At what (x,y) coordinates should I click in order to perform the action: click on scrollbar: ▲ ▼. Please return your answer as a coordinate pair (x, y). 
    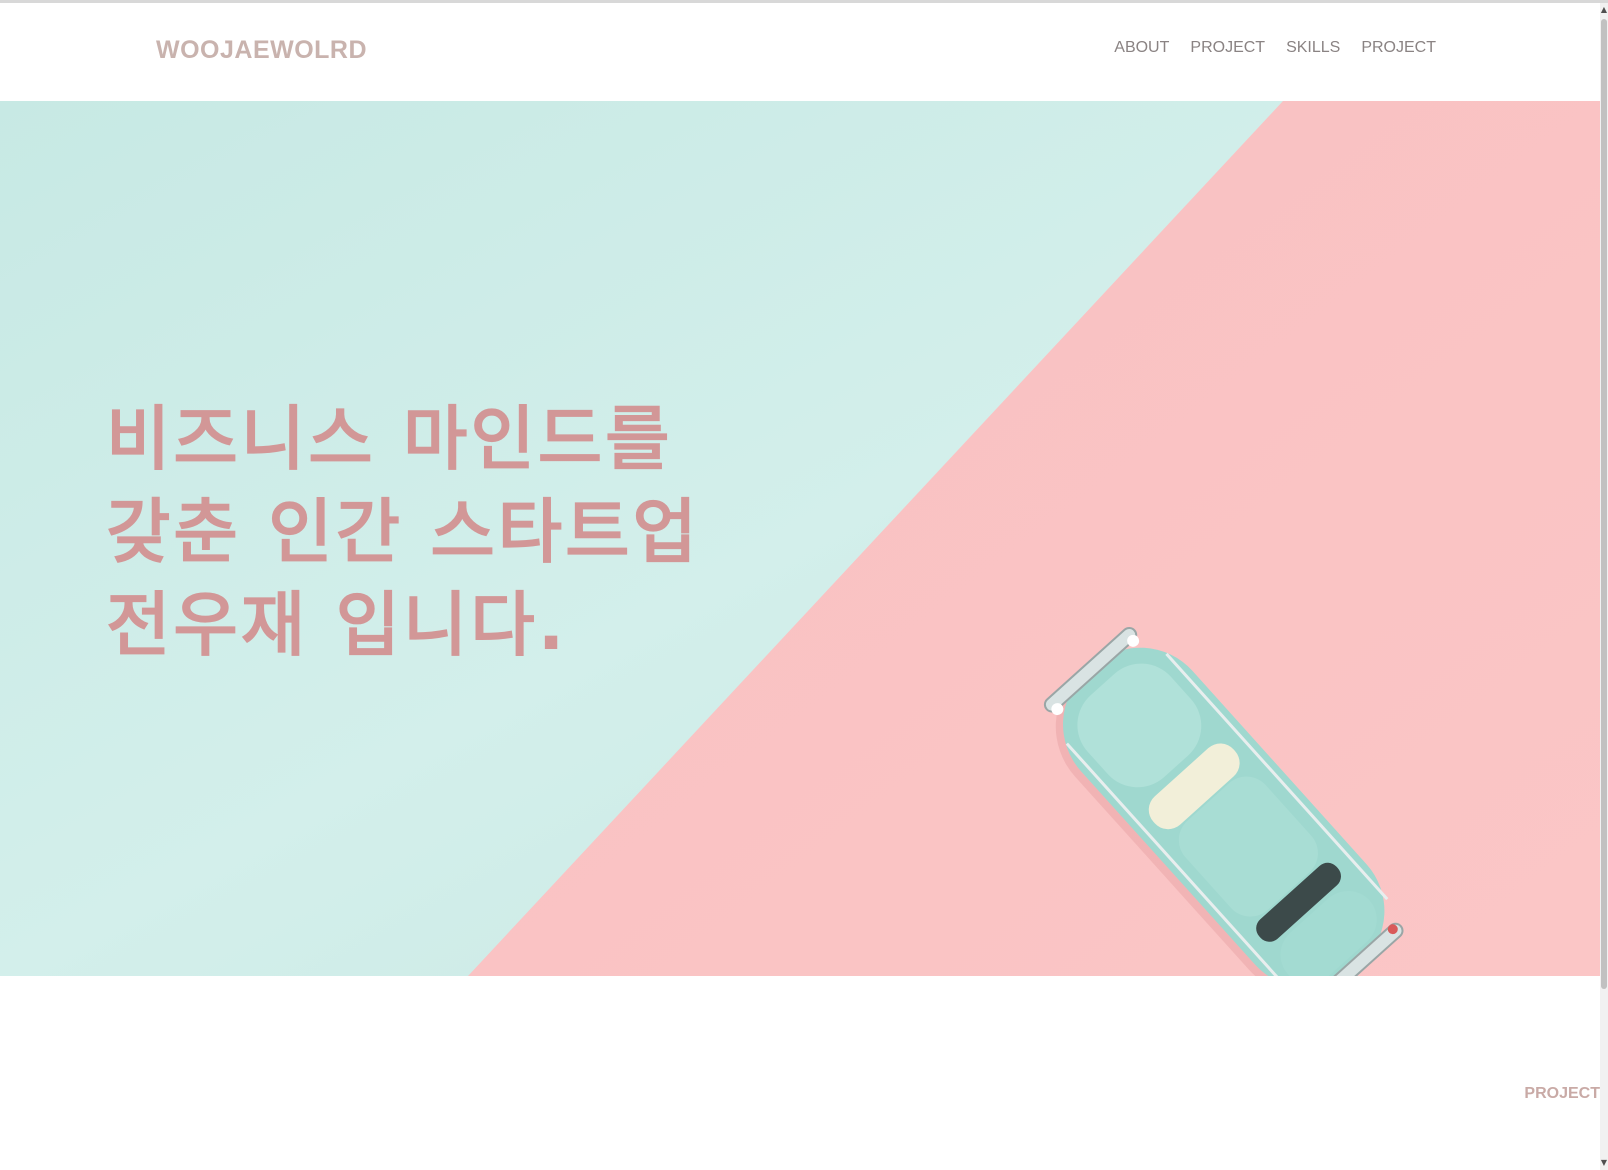
    Looking at the image, I should click on (1604, 586).